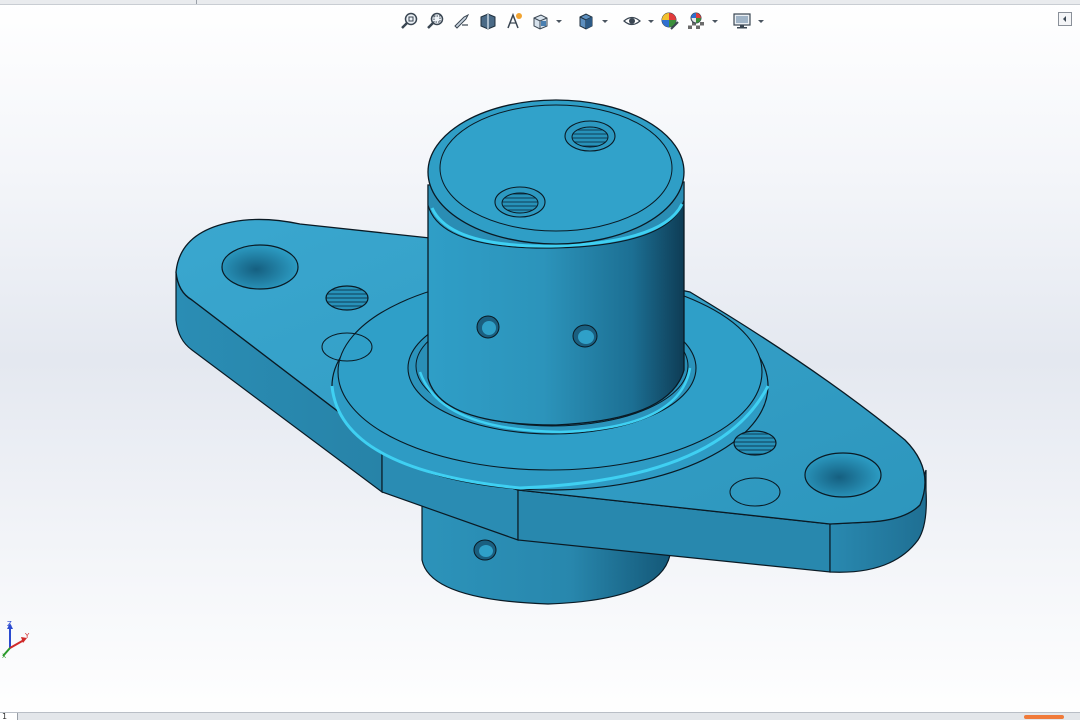 This screenshot has height=720, width=1080. I want to click on bottom-indicator, so click(1044, 717).